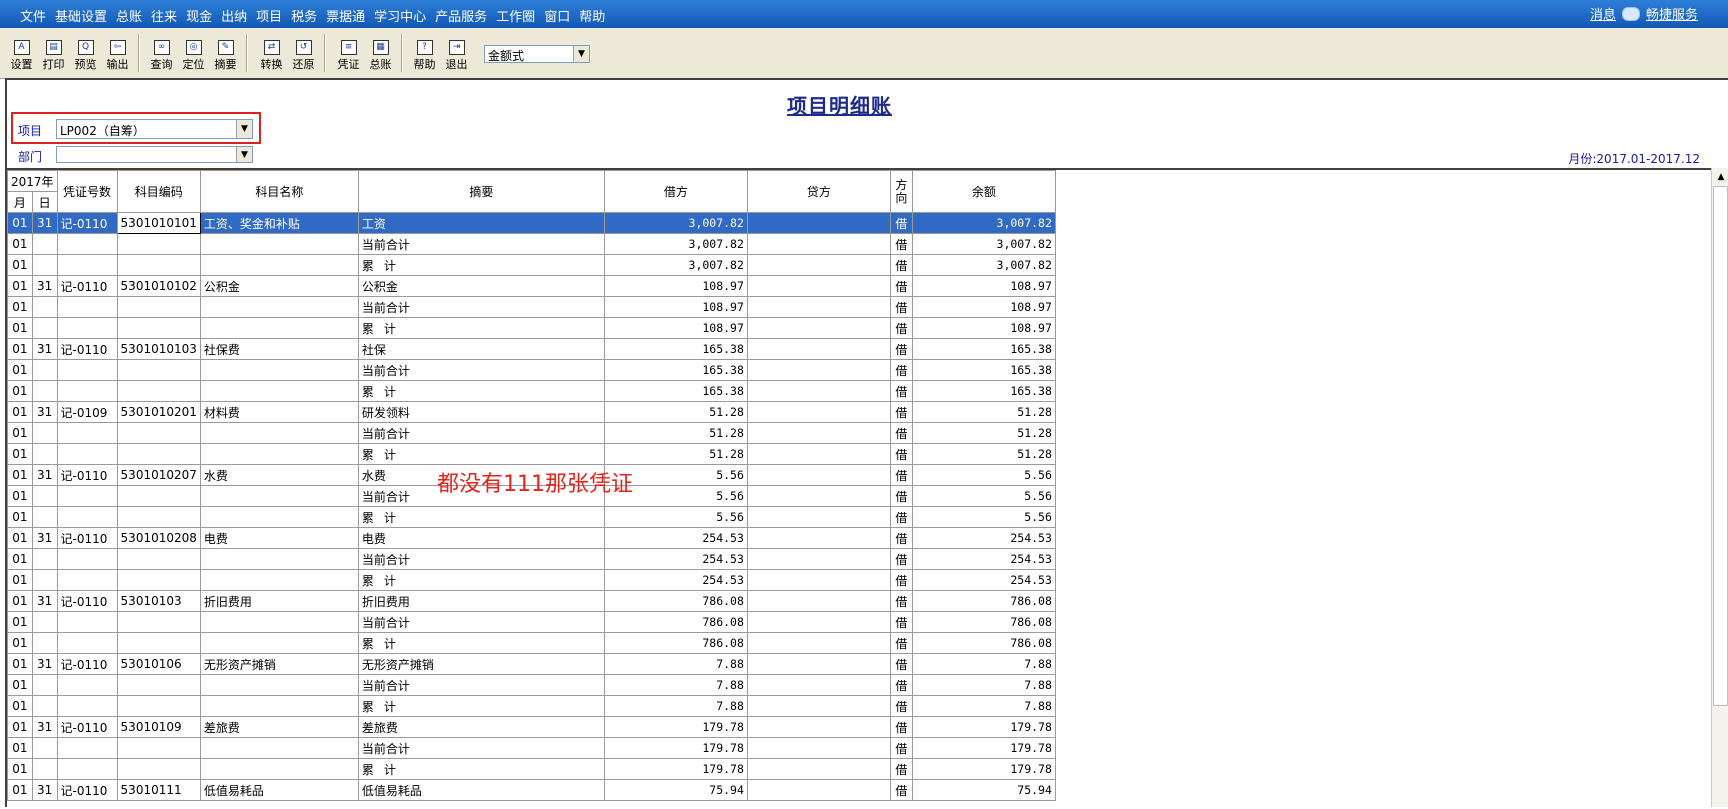  What do you see at coordinates (531, 391) in the screenshot?
I see `table-row: 01 累计 165.38 借 165.38` at bounding box center [531, 391].